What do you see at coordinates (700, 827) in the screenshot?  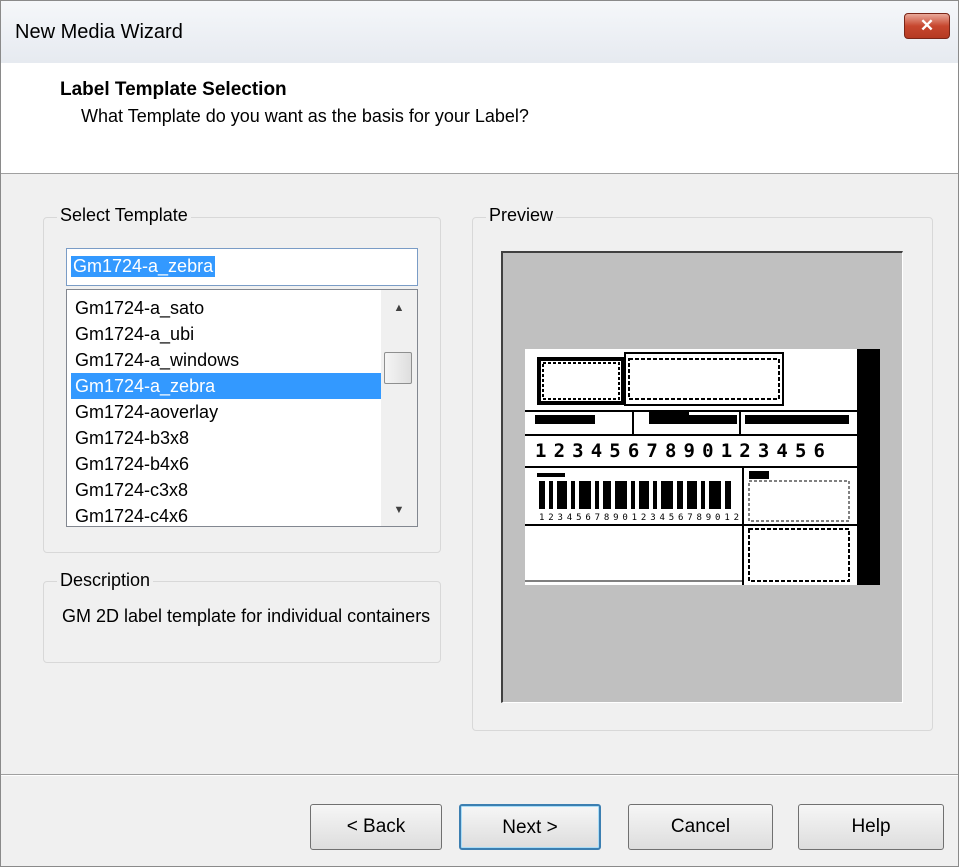 I see `cancel-button: Cancel` at bounding box center [700, 827].